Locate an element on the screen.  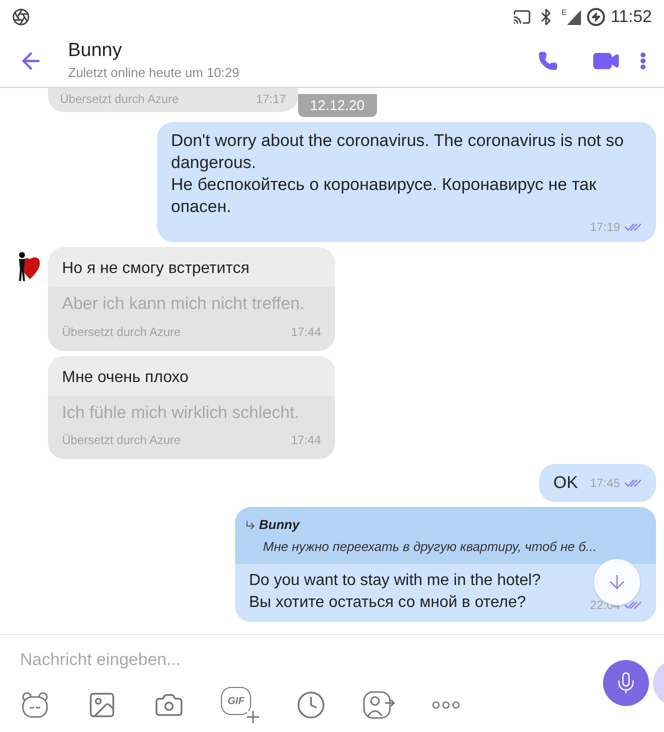
phone-icon is located at coordinates (548, 60).